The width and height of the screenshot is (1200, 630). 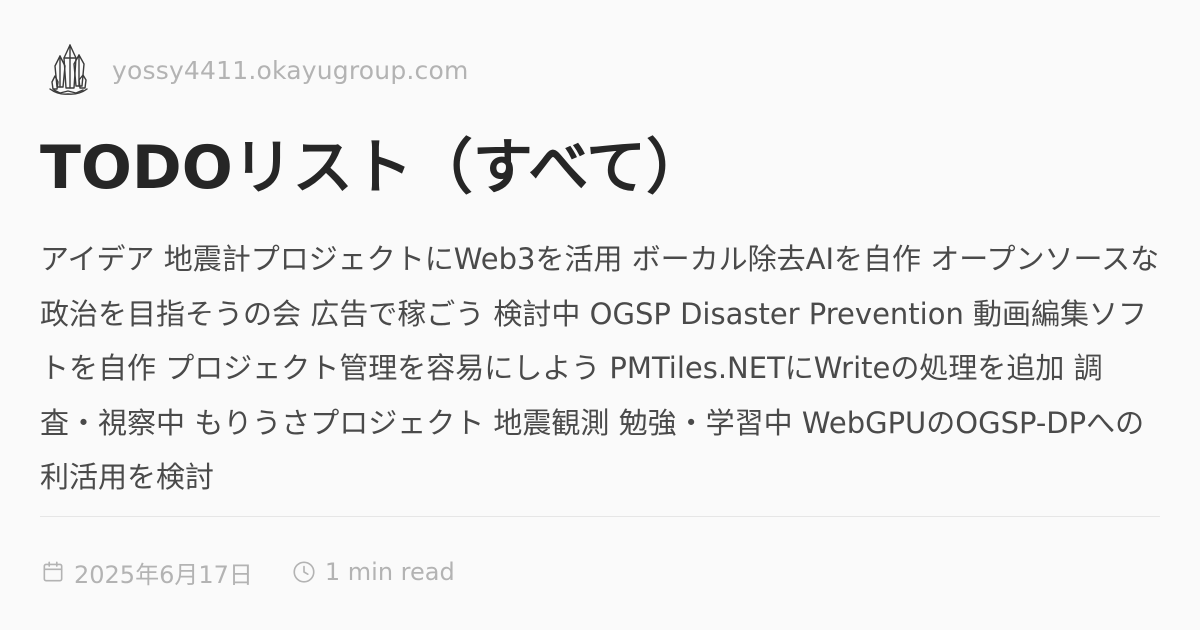 I want to click on clock-icon, so click(x=304, y=572).